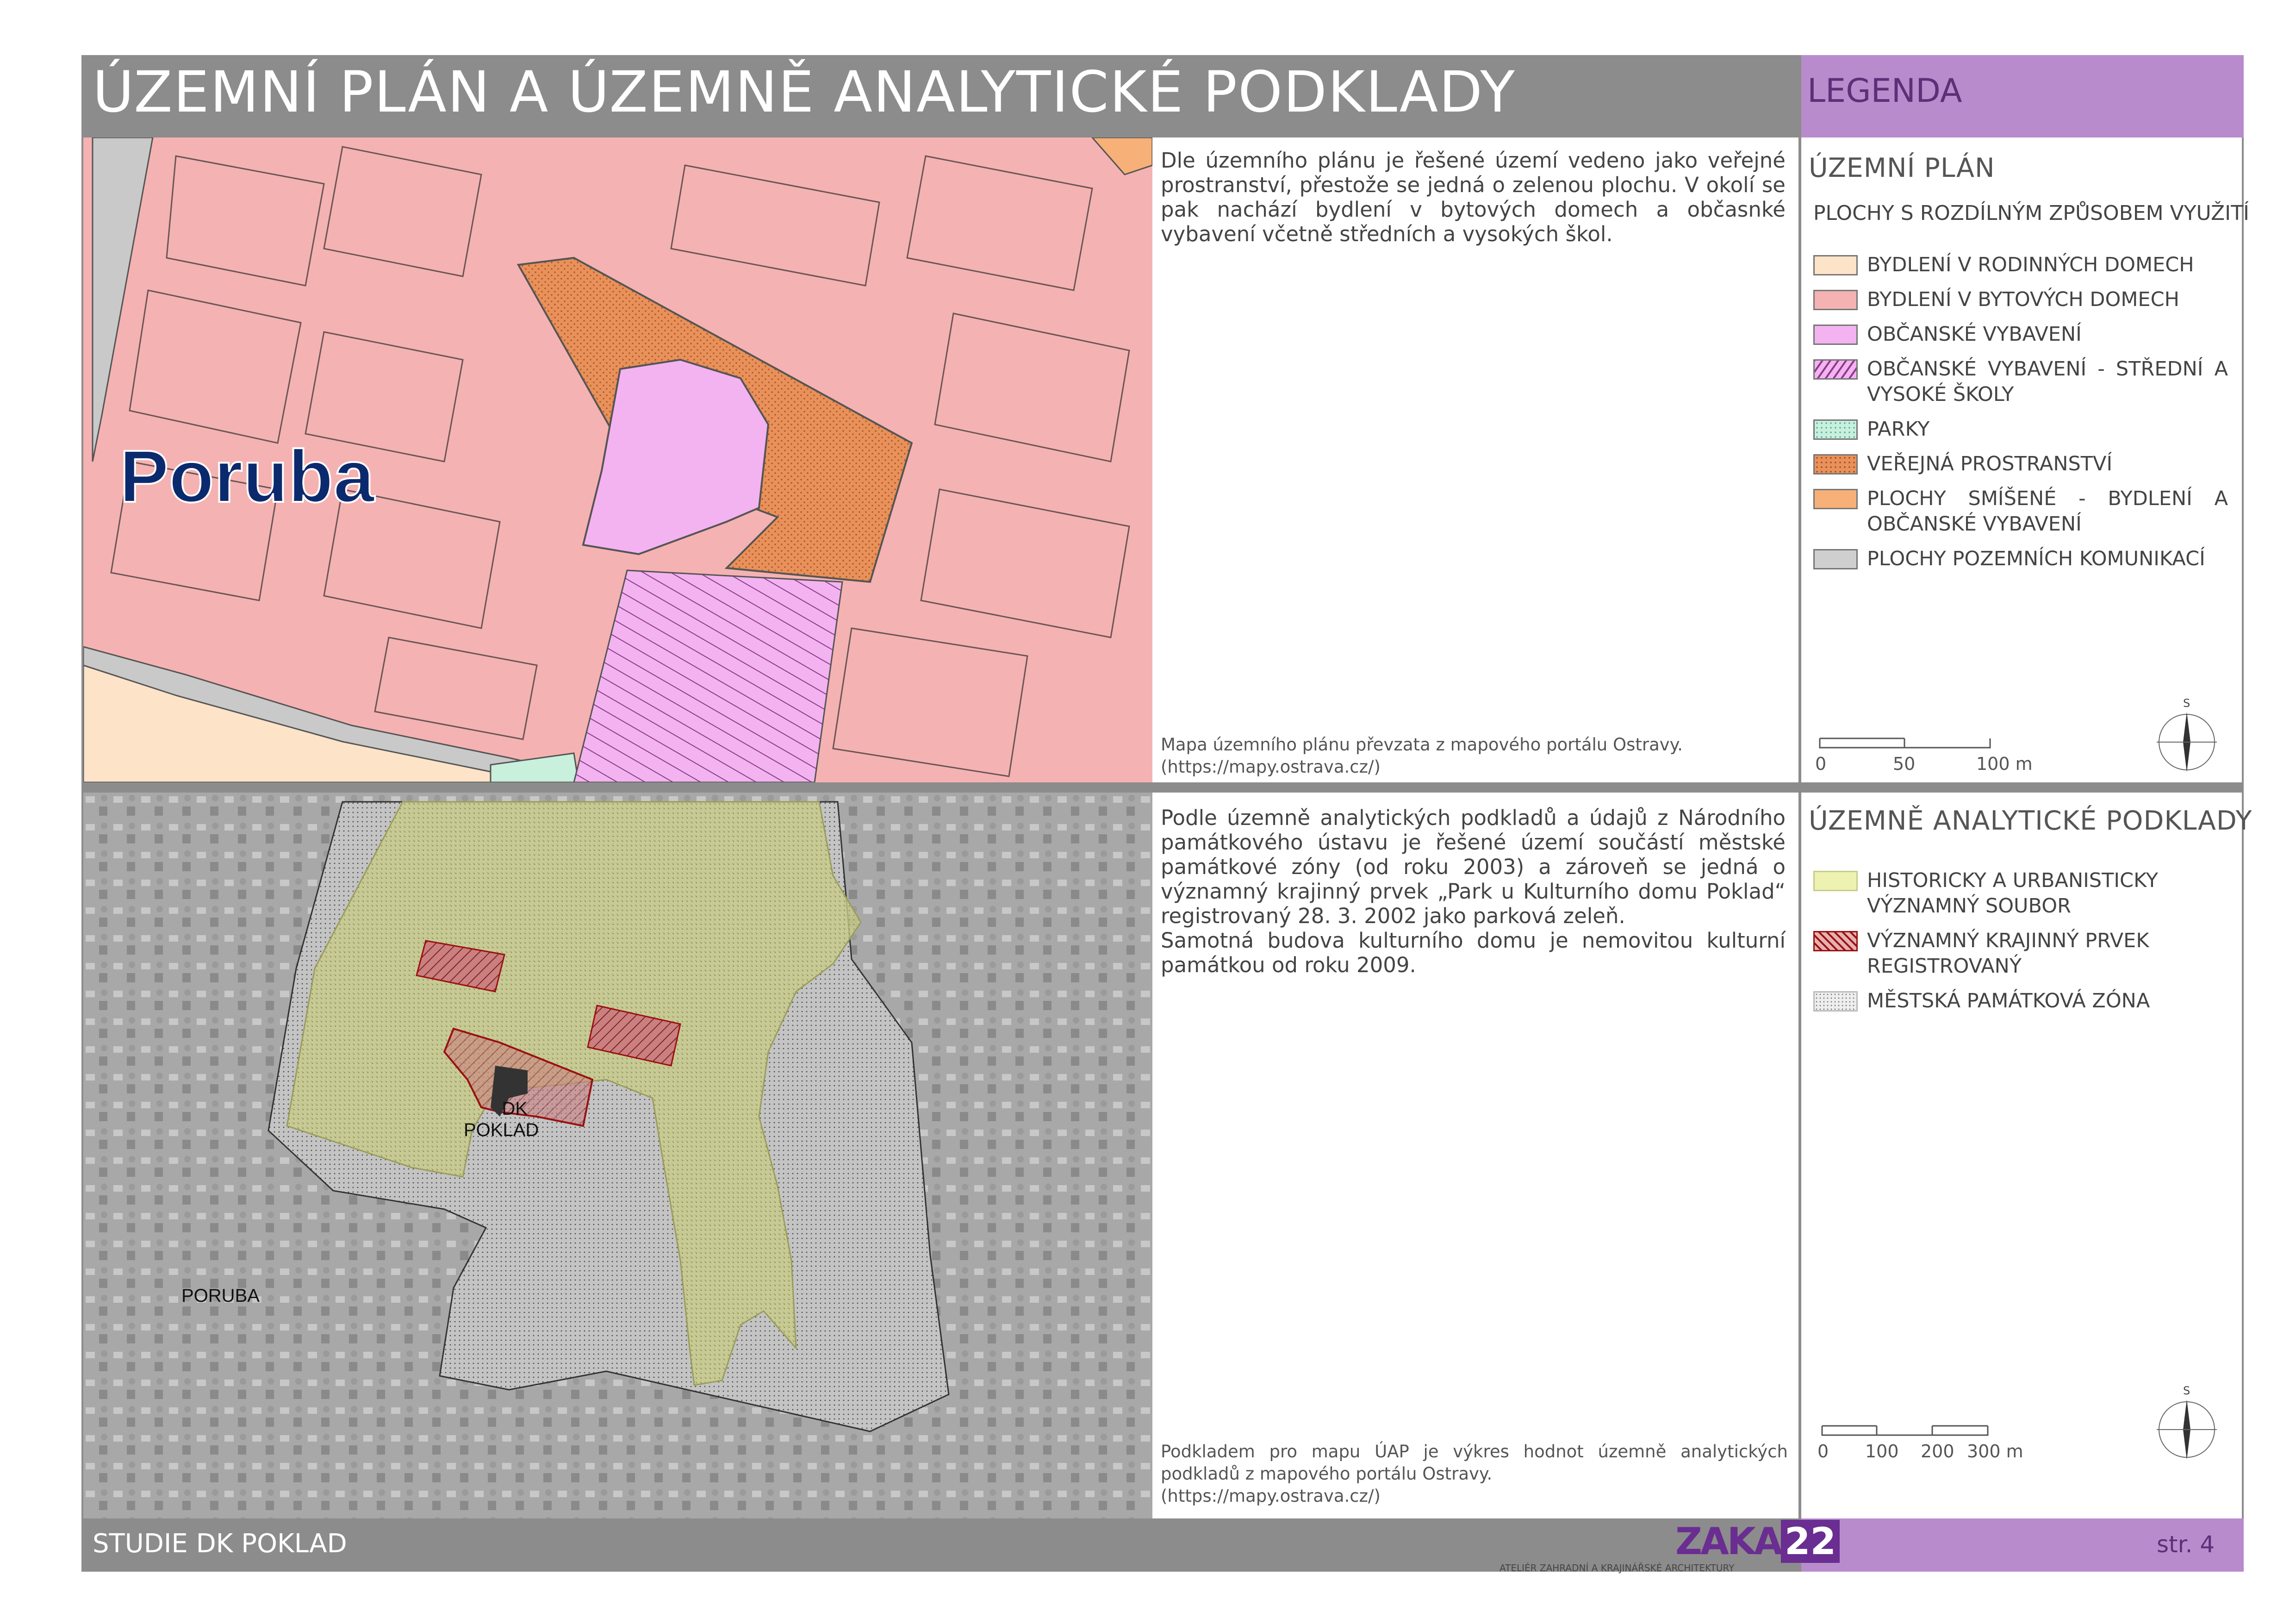  I want to click on legend-item-landscape-element: VÝZNAMNÝ KRAJINNÝ PRVEK REGISTROVANÝ, so click(2002, 953).